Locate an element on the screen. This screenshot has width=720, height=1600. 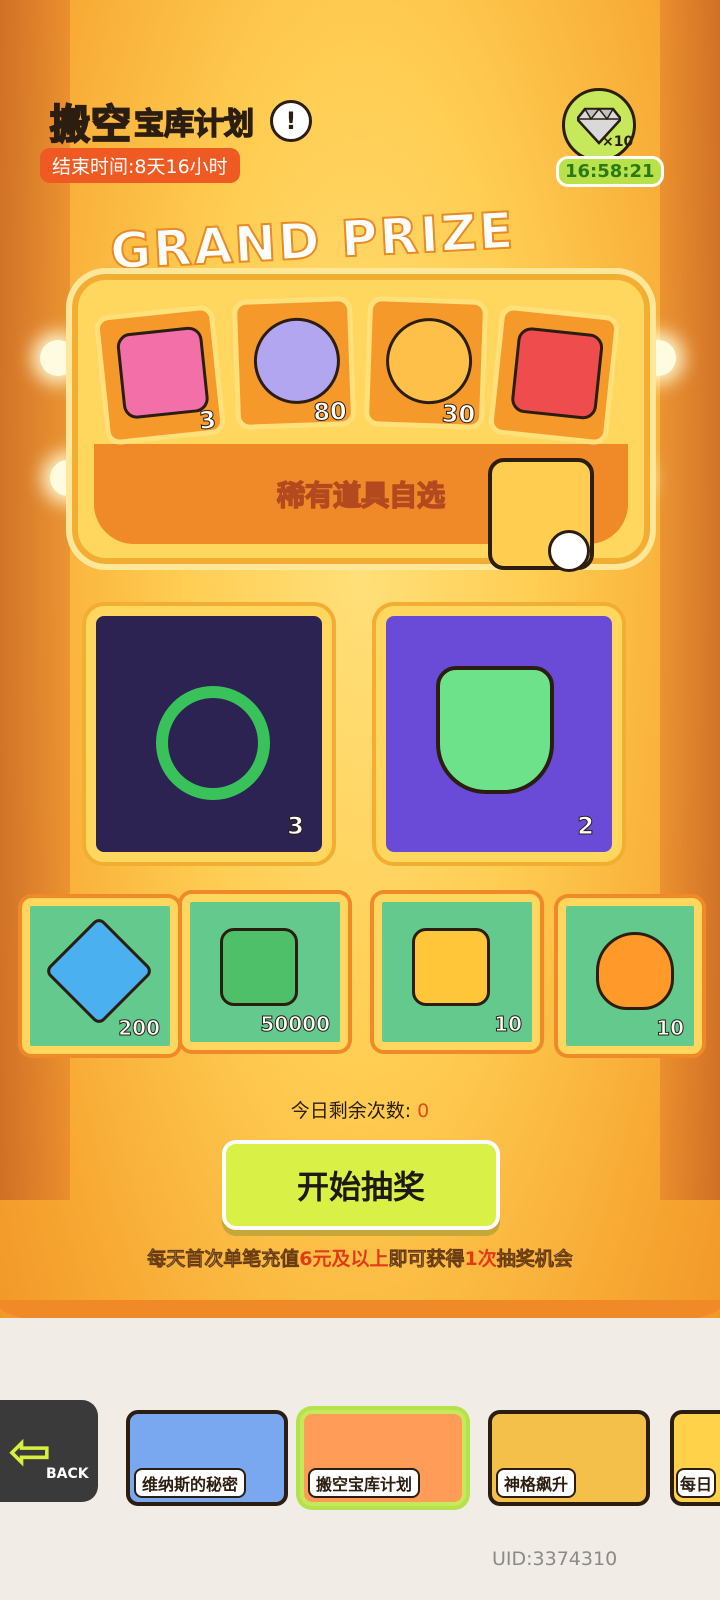
remaining-value: 0 is located at coordinates (423, 1111).